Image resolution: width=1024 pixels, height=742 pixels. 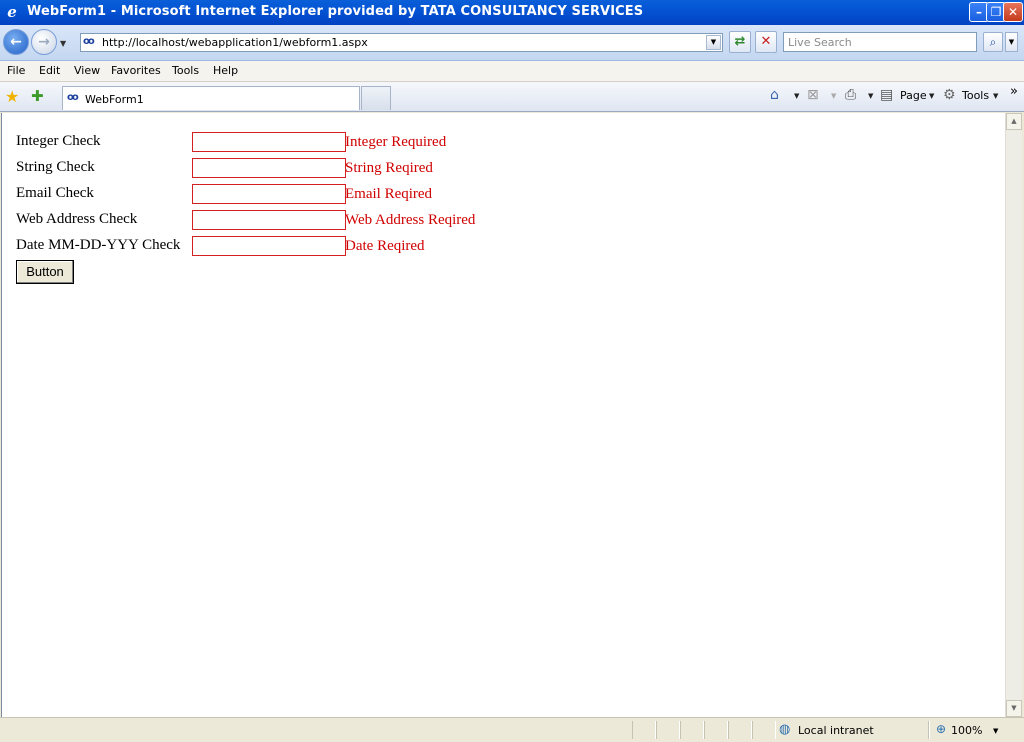 What do you see at coordinates (913, 95) in the screenshot?
I see `page-menu-button: Page` at bounding box center [913, 95].